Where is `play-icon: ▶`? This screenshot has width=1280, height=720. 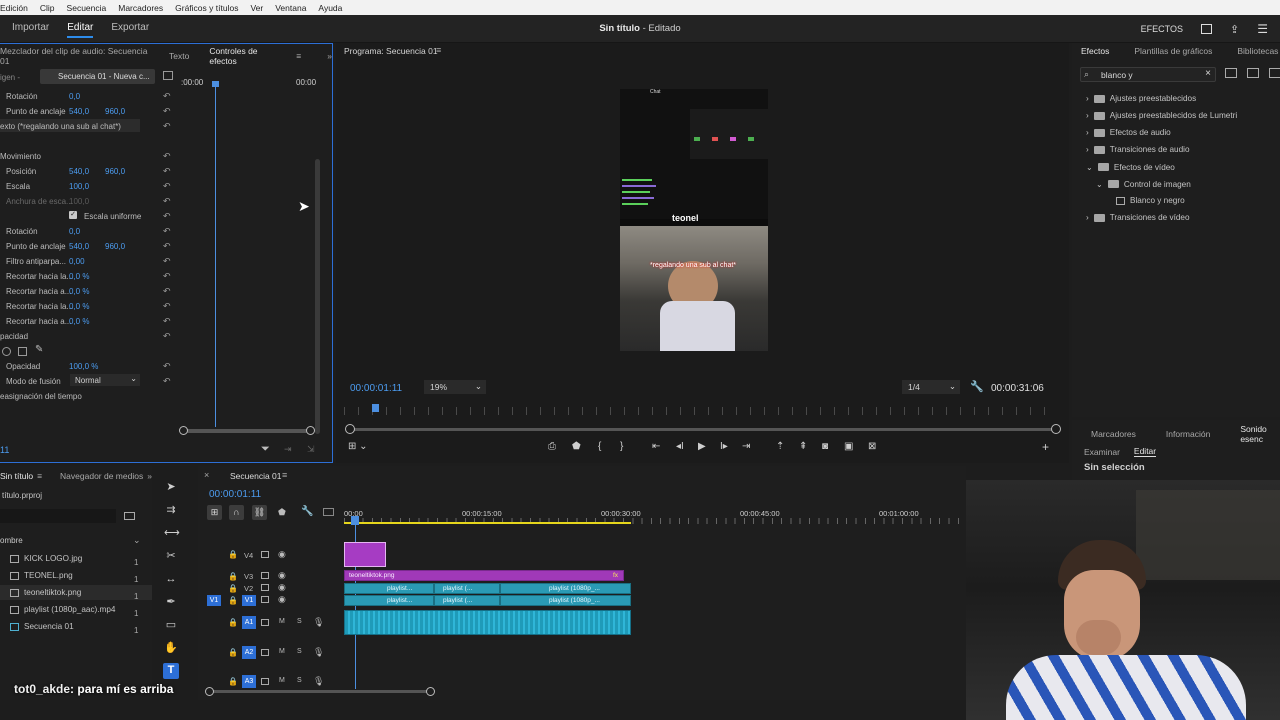
play-icon: ▶ is located at coordinates (702, 446).